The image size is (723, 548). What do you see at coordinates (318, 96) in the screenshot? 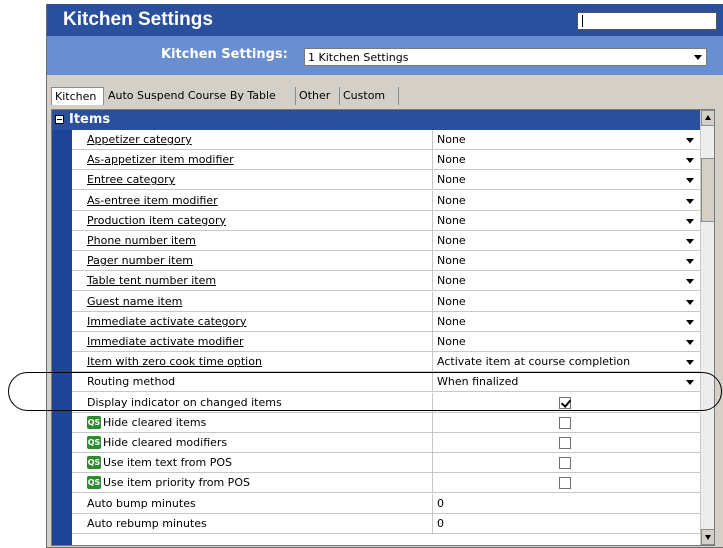
I see `tab-other: Other` at bounding box center [318, 96].